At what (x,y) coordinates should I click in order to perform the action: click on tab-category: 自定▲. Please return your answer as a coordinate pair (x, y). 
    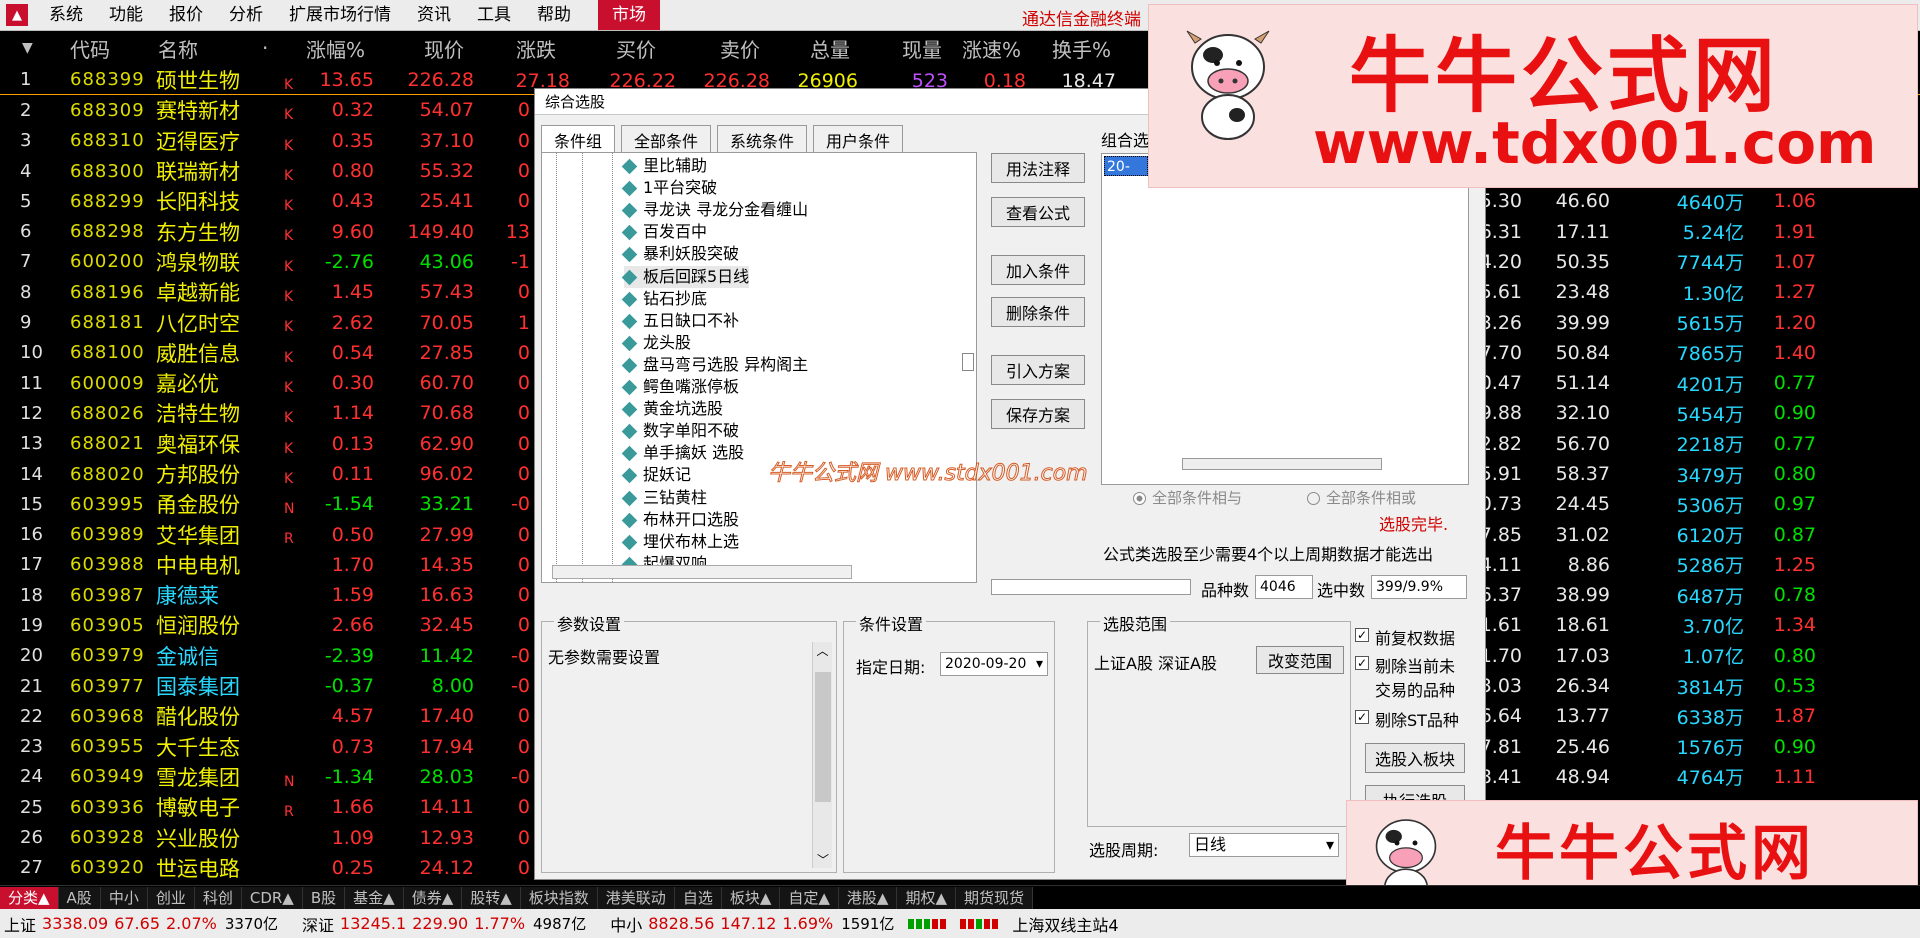
    Looking at the image, I should click on (809, 897).